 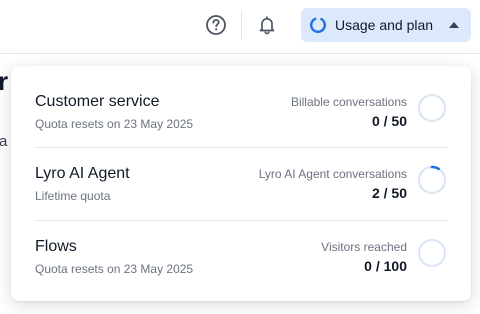 What do you see at coordinates (332, 174) in the screenshot?
I see `usage-item-metric-label: Lyro AI Agent conversations` at bounding box center [332, 174].